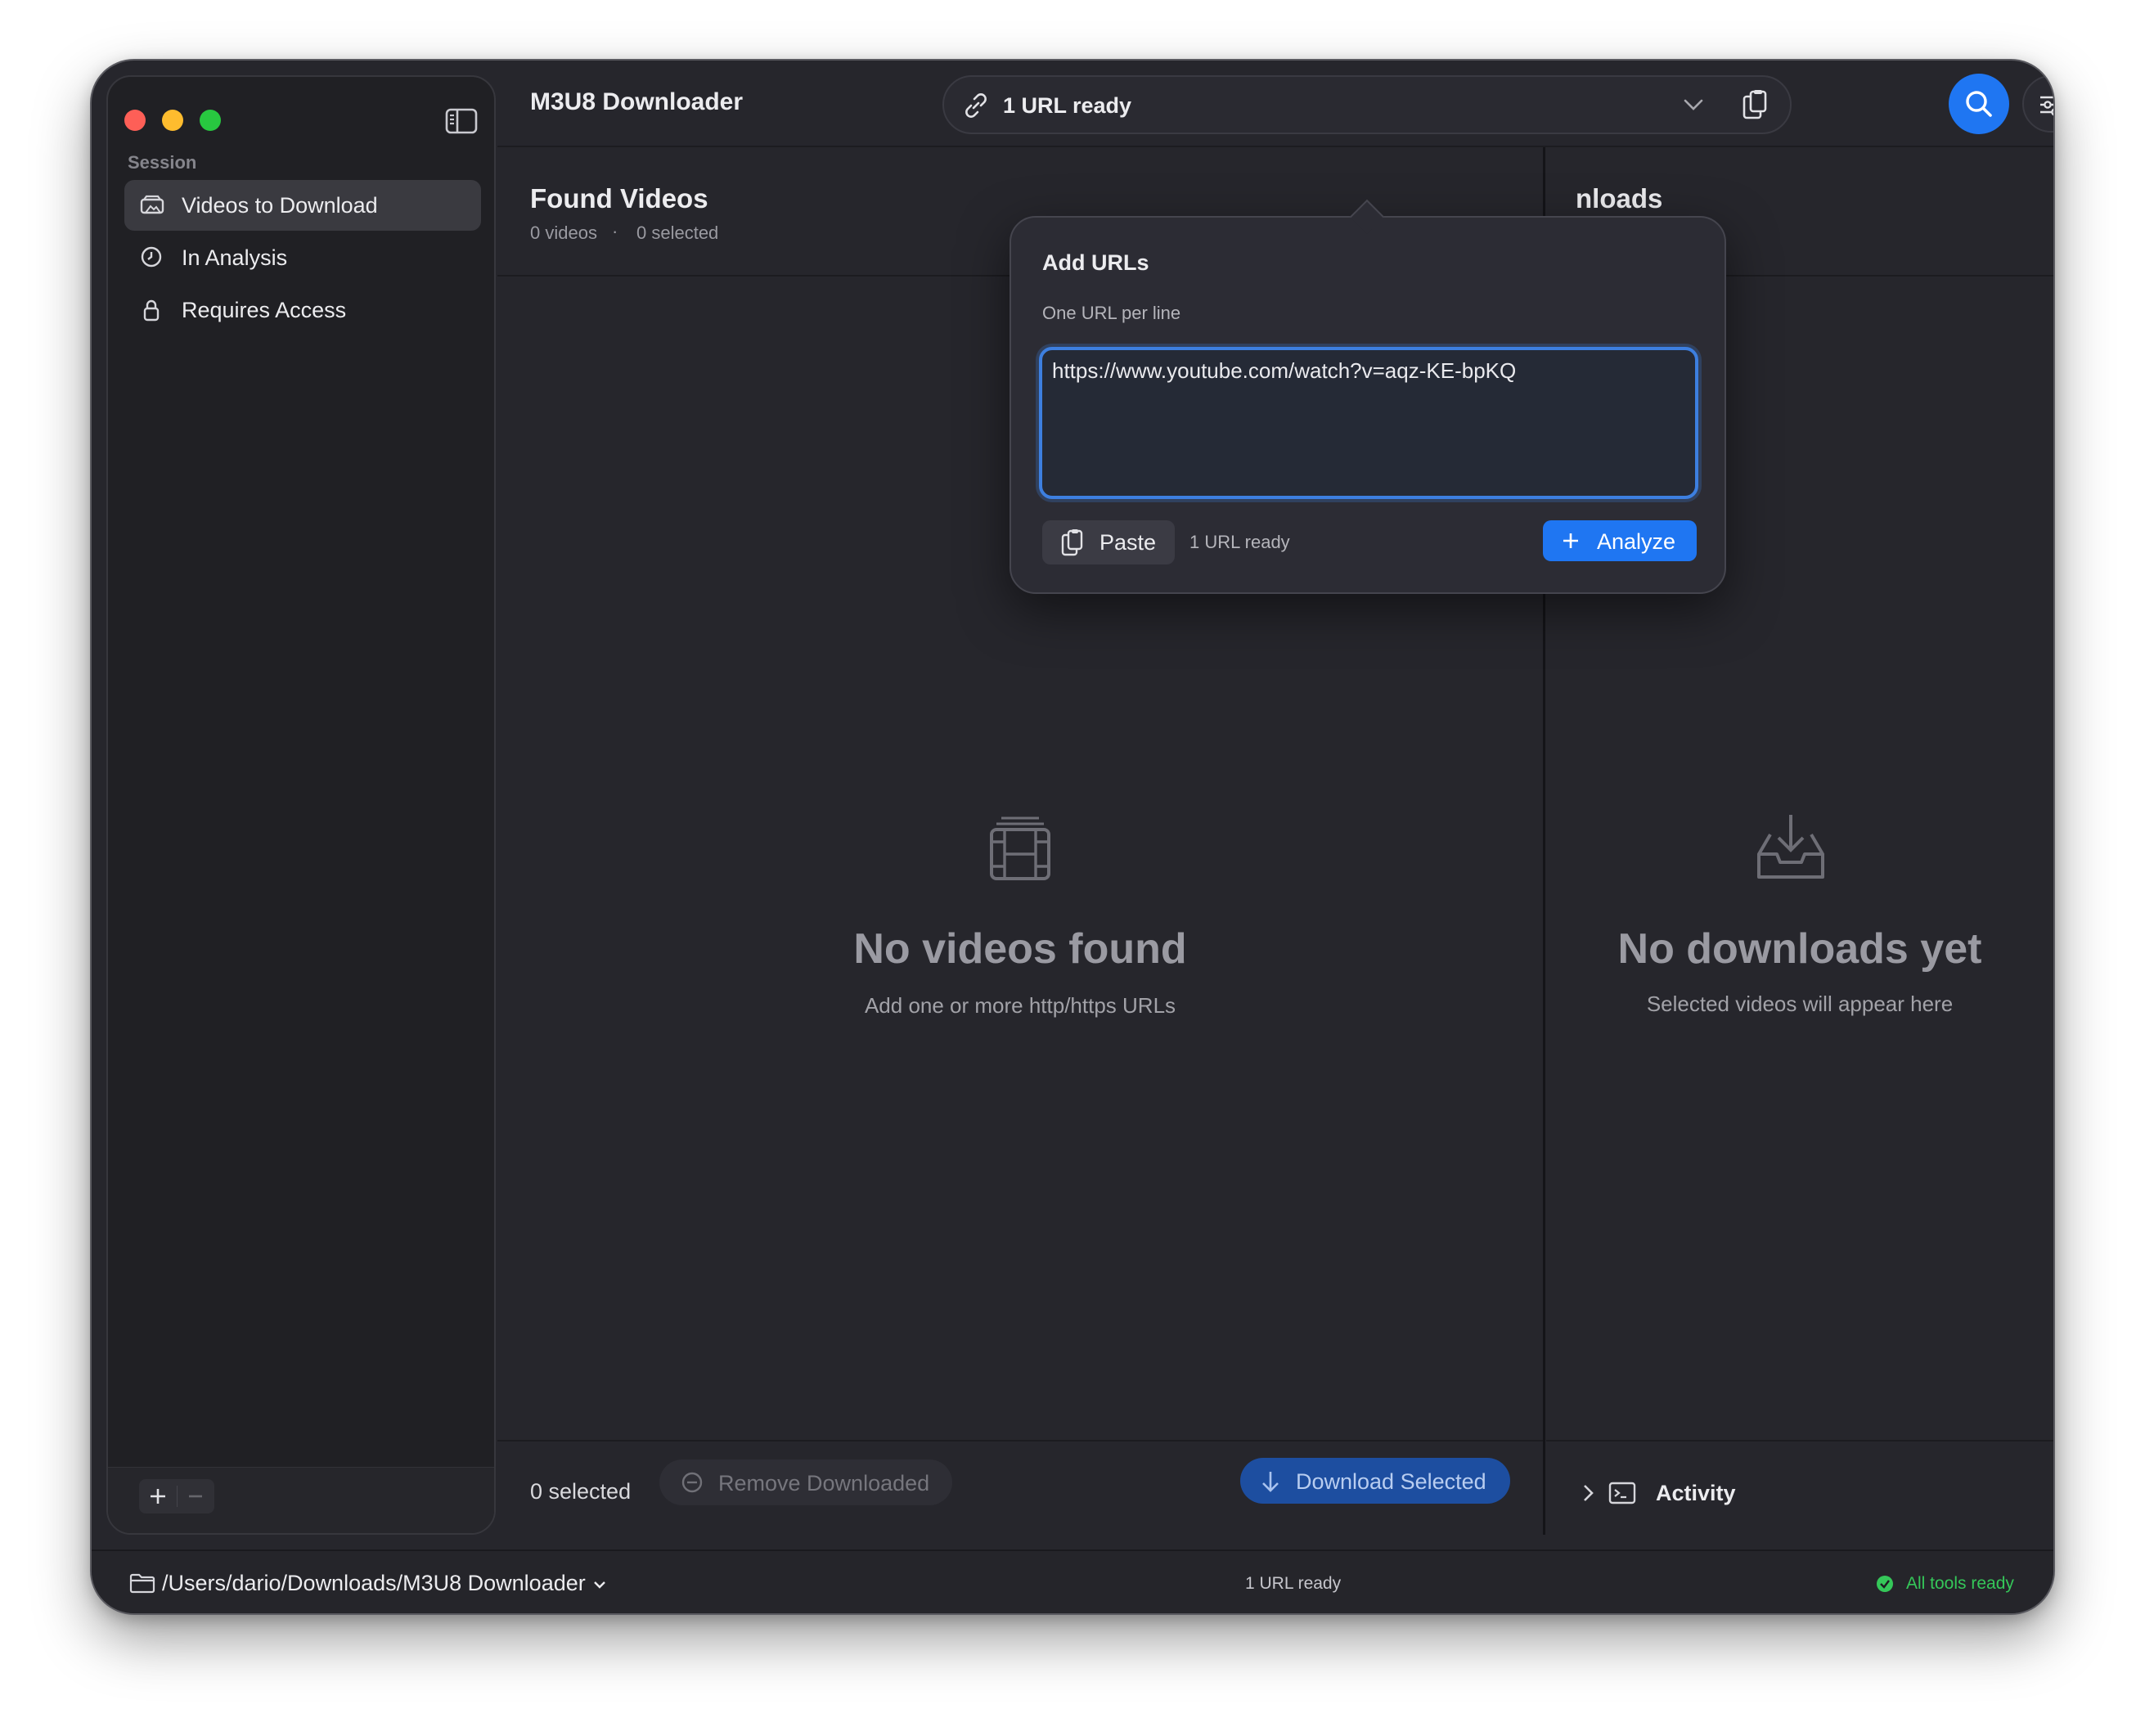  I want to click on found-videos-count: 0 videos, so click(563, 233).